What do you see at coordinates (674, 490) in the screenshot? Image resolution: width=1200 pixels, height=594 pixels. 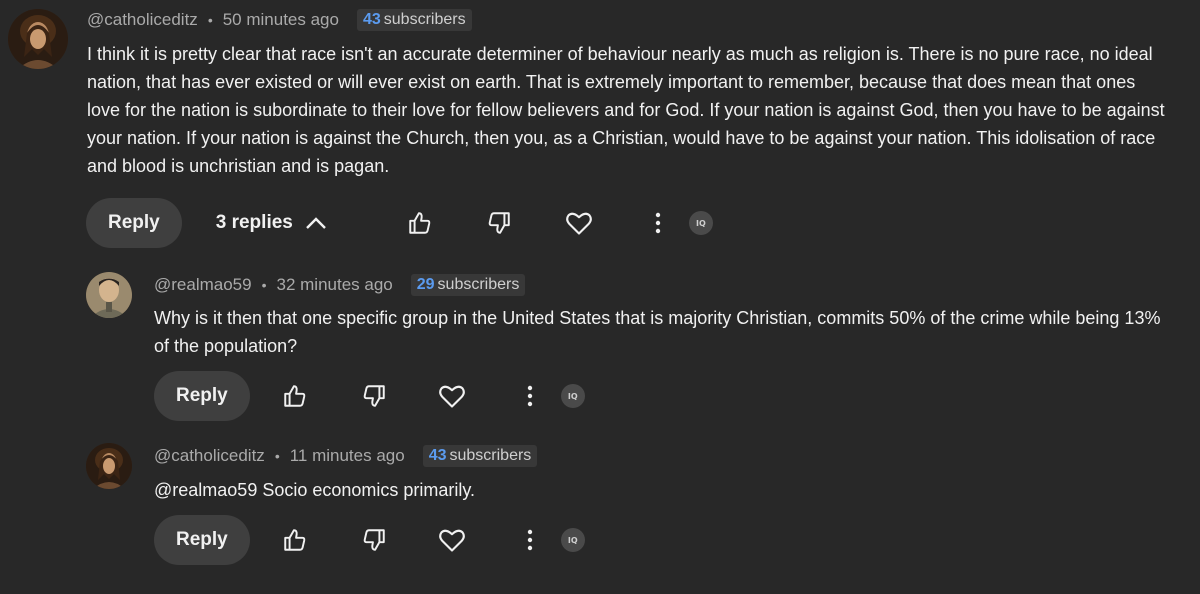 I see `comment-text: @realmao59 Socio economics primarily.` at bounding box center [674, 490].